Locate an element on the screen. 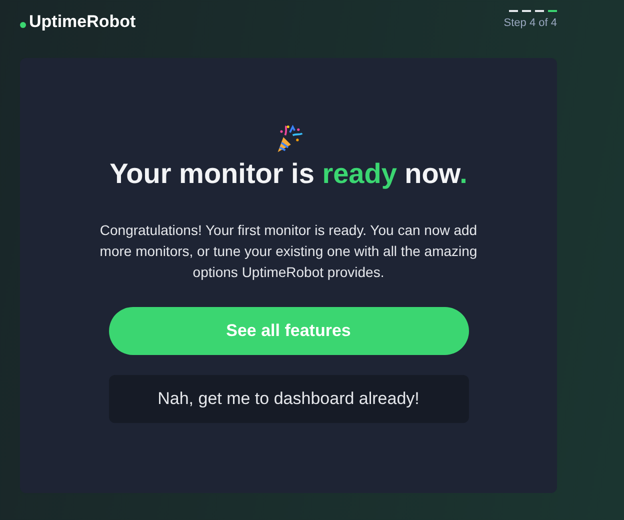 The height and width of the screenshot is (520, 624). headline: Your monitor is ready now. is located at coordinates (289, 174).